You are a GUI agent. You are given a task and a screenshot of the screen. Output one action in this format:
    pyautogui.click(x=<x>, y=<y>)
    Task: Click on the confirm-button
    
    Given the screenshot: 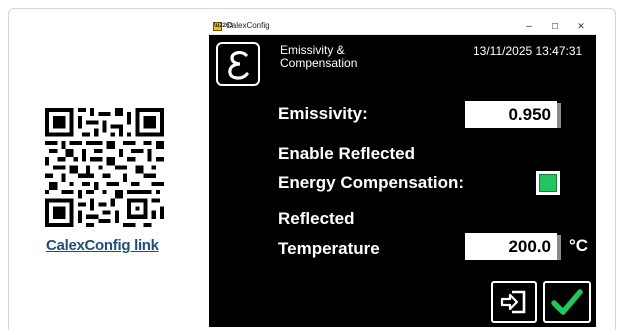 What is the action you would take?
    pyautogui.click(x=567, y=302)
    